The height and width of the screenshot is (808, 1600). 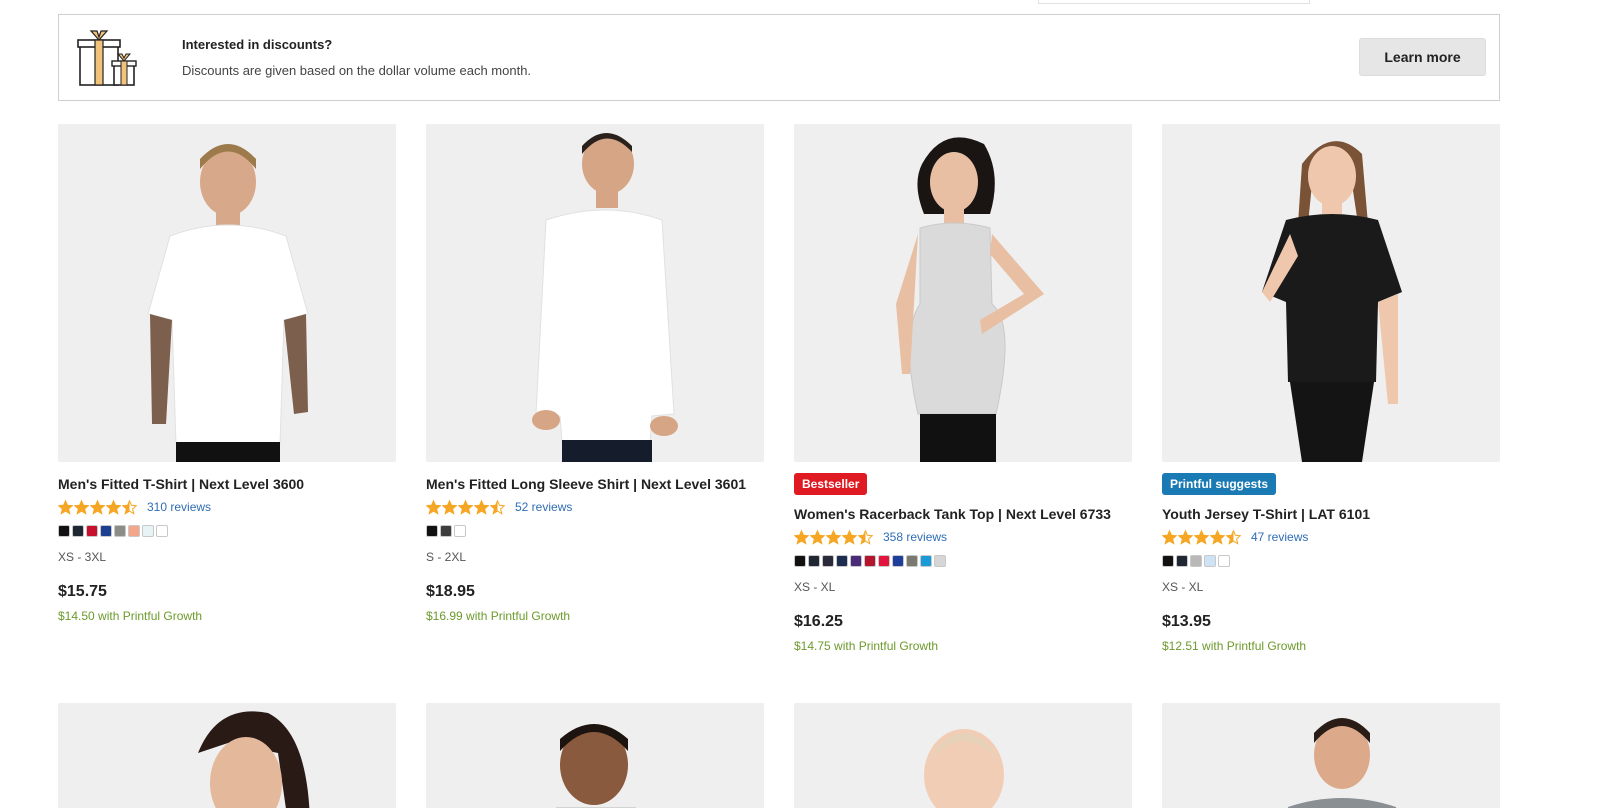 I want to click on learn-more-button: Learn more, so click(x=1422, y=57).